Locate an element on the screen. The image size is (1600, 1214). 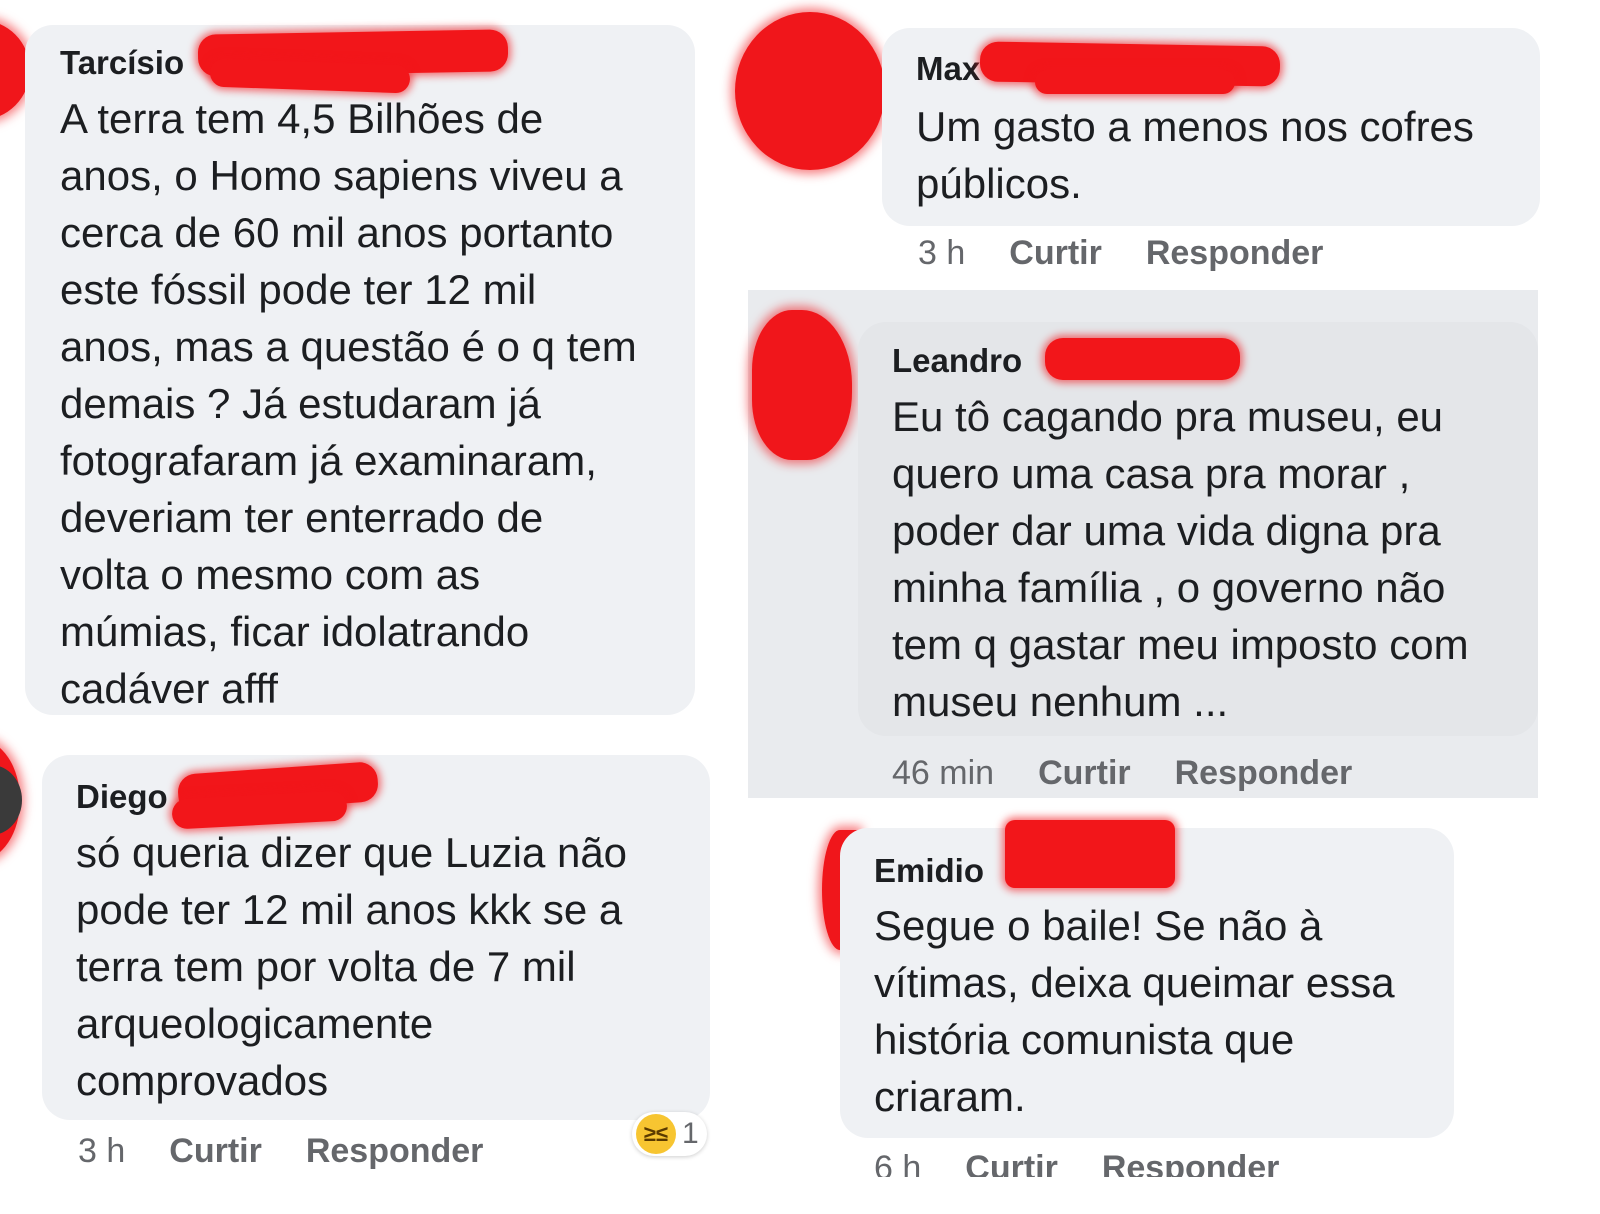
comment-actions: 46 min Curtir Responder is located at coordinates (1122, 773).